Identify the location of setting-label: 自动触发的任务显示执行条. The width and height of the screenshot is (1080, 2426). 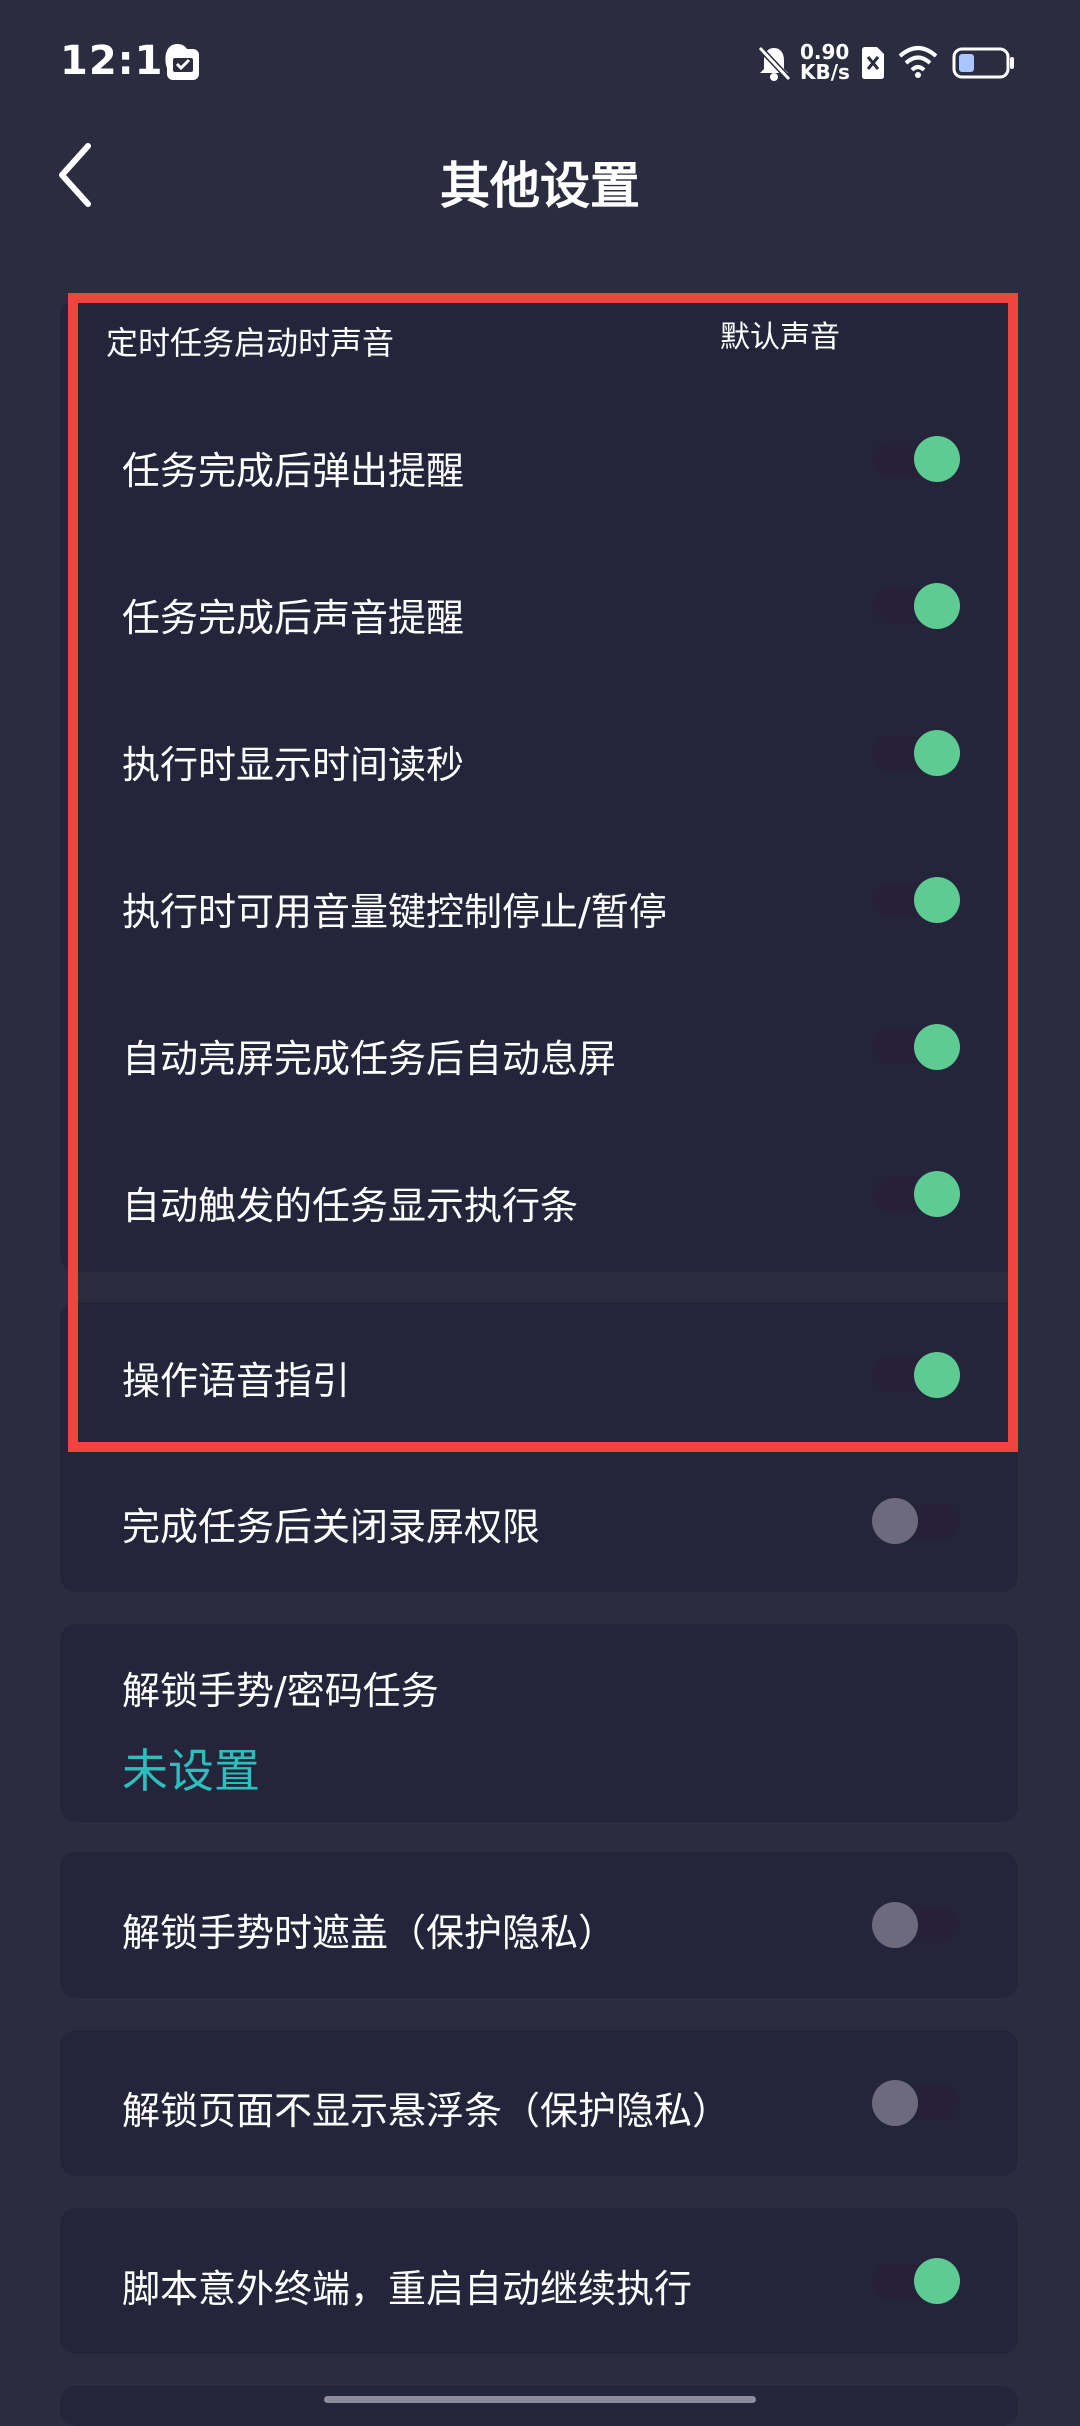
(350, 1206).